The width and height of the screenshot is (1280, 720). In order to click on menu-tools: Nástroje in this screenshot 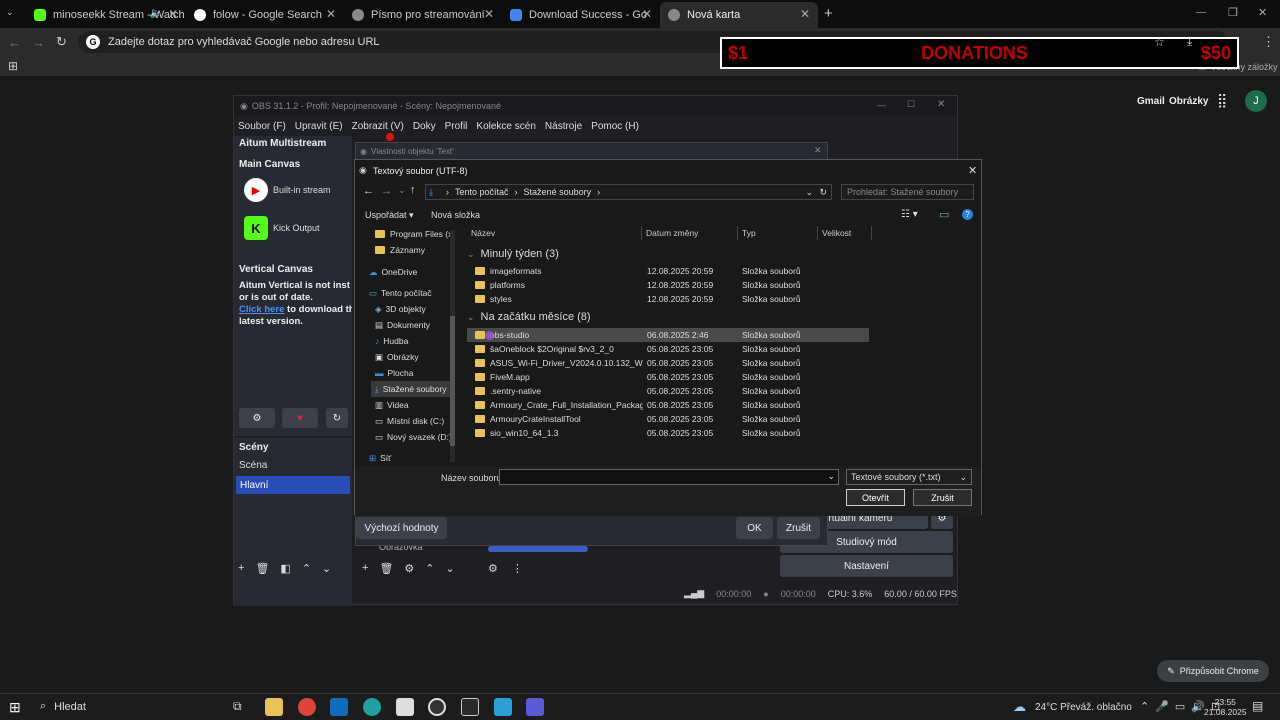, I will do `click(563, 126)`.